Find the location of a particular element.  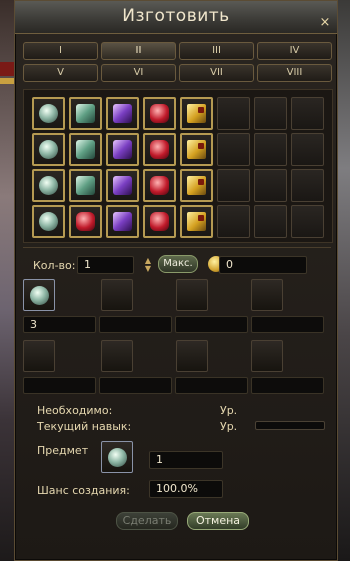

tab-6: VI is located at coordinates (138, 73).